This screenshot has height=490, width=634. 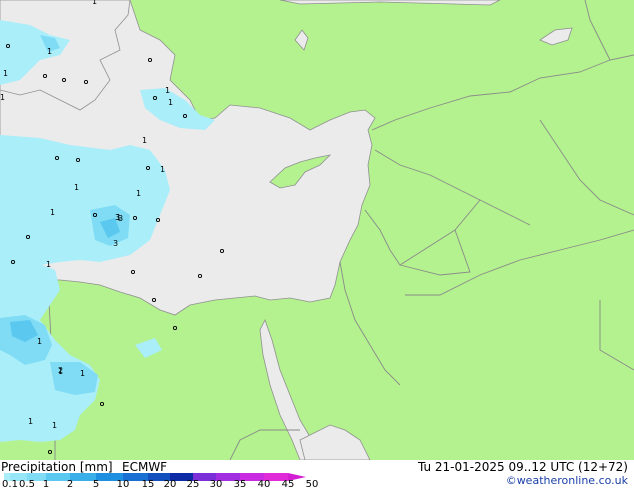 I want to click on precip-label: 2, so click(x=60, y=370).